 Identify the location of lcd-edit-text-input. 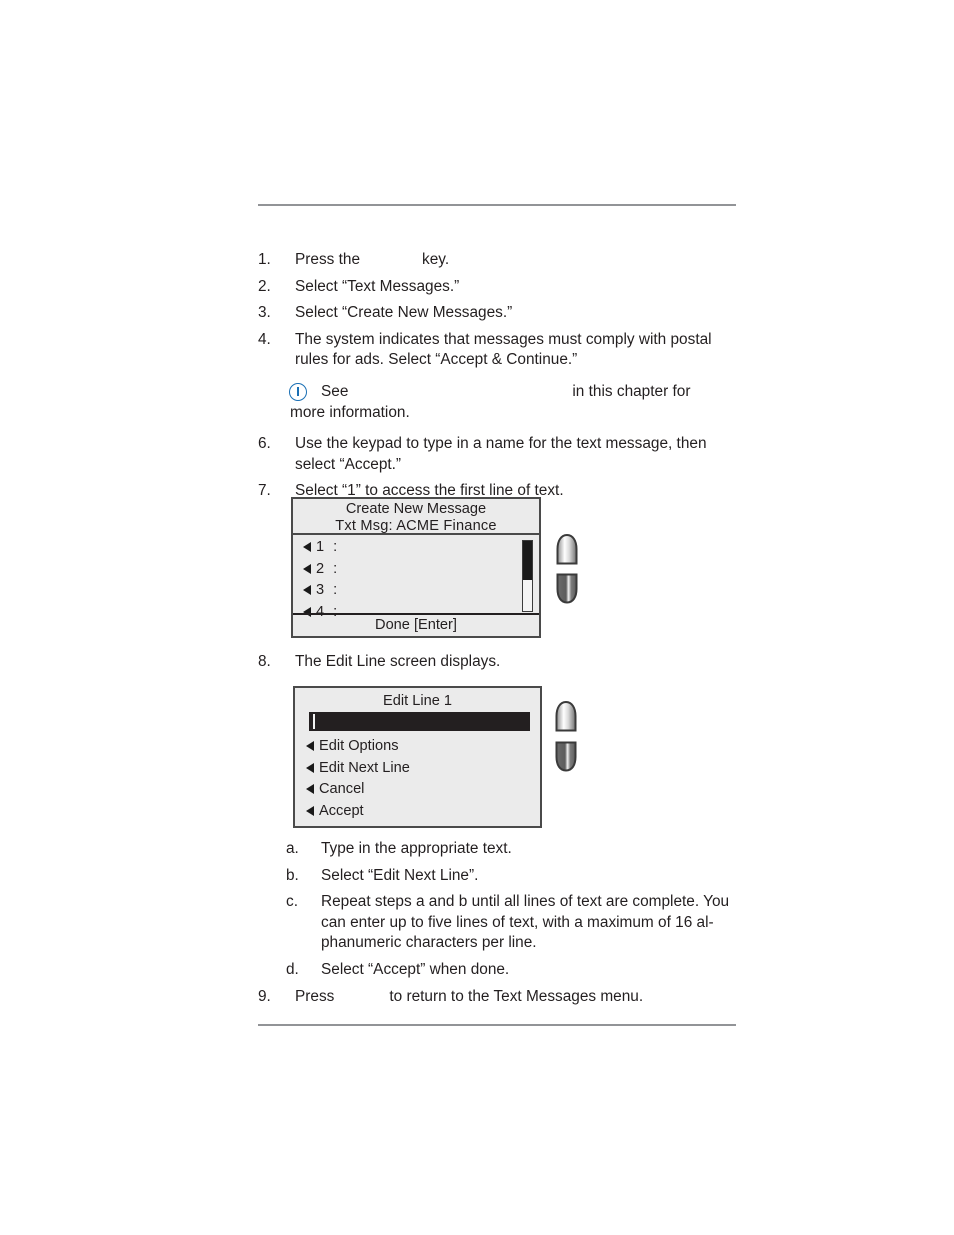
(419, 721).